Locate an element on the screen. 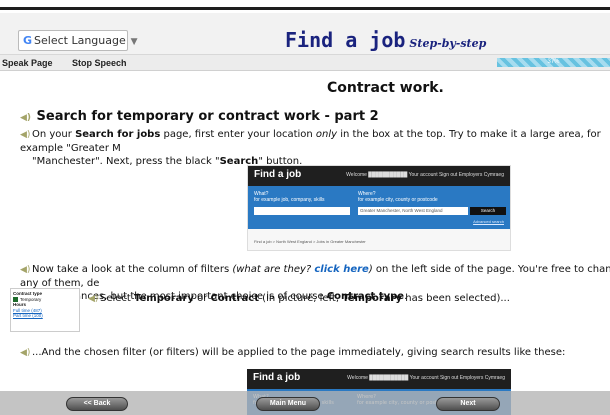  language-label: Select Language is located at coordinates (80, 40).